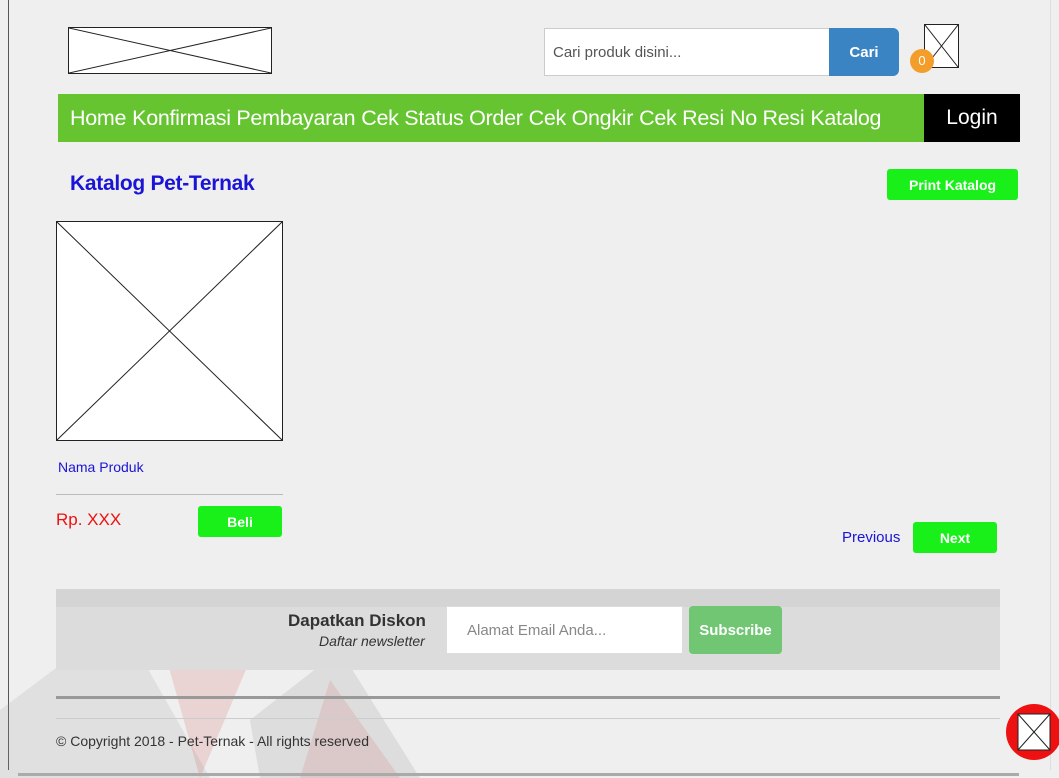  What do you see at coordinates (845, 118) in the screenshot?
I see `nav-item-katalog: Katalog` at bounding box center [845, 118].